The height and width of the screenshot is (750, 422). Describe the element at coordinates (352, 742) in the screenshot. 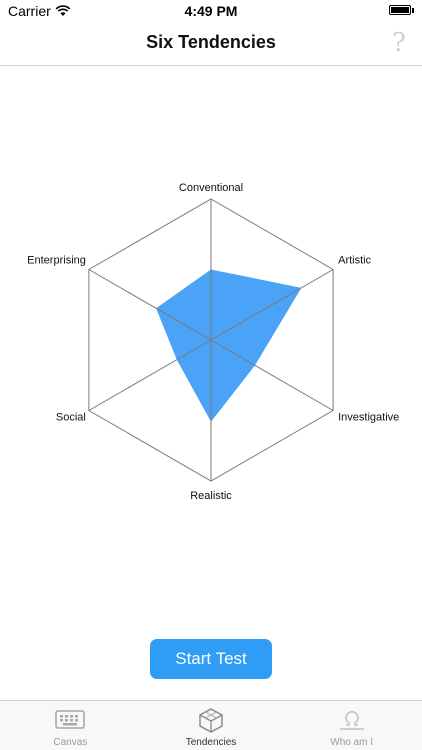

I see `tab-label: Who am I` at that location.